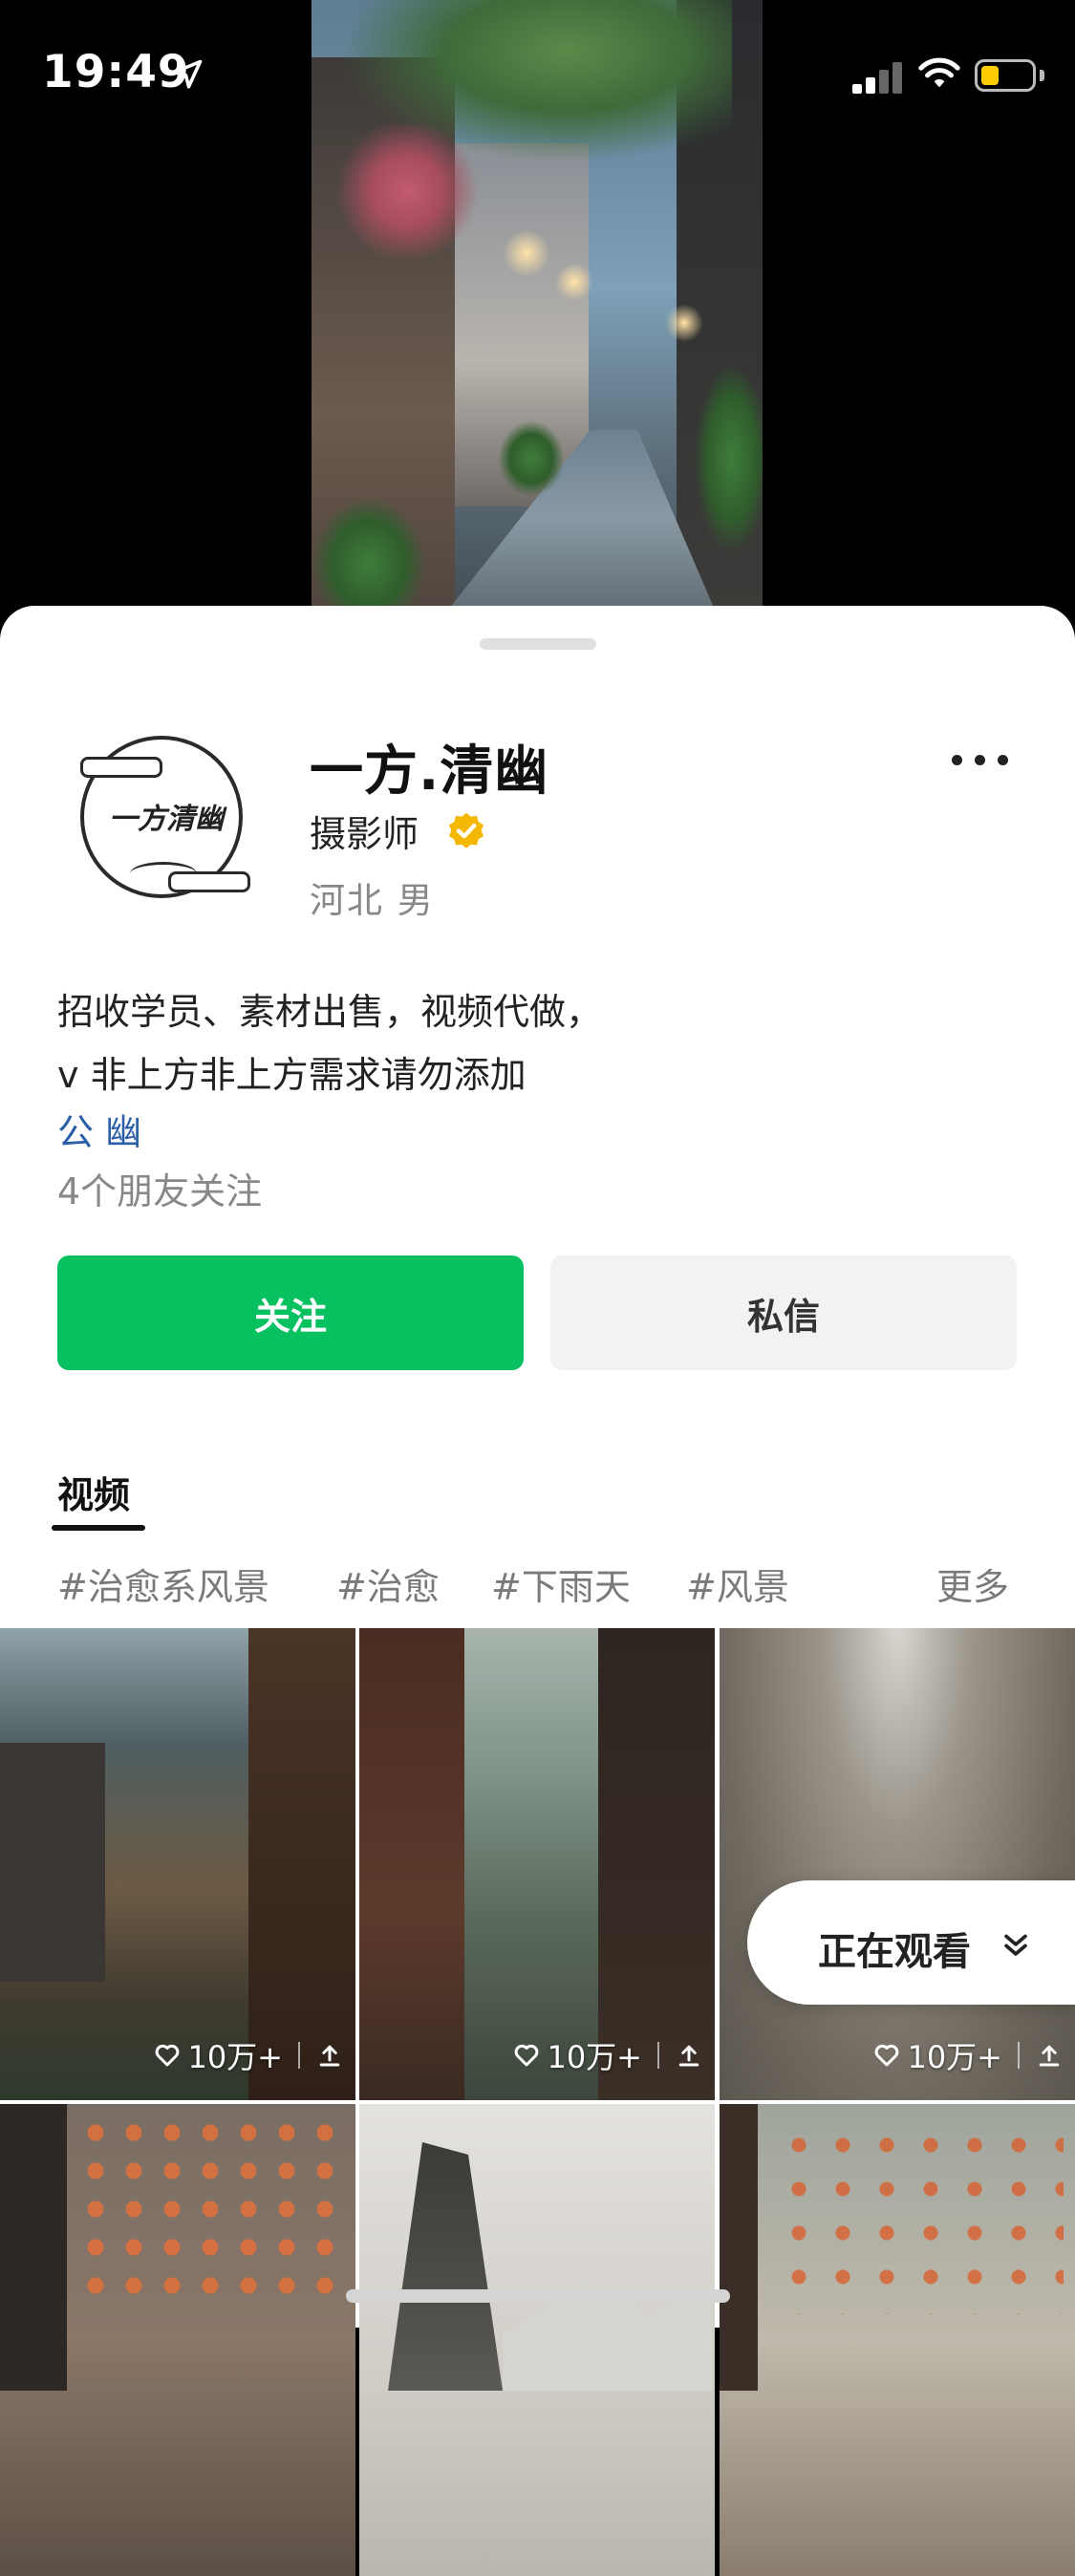  Describe the element at coordinates (116, 72) in the screenshot. I see `status-time: 19:49` at that location.